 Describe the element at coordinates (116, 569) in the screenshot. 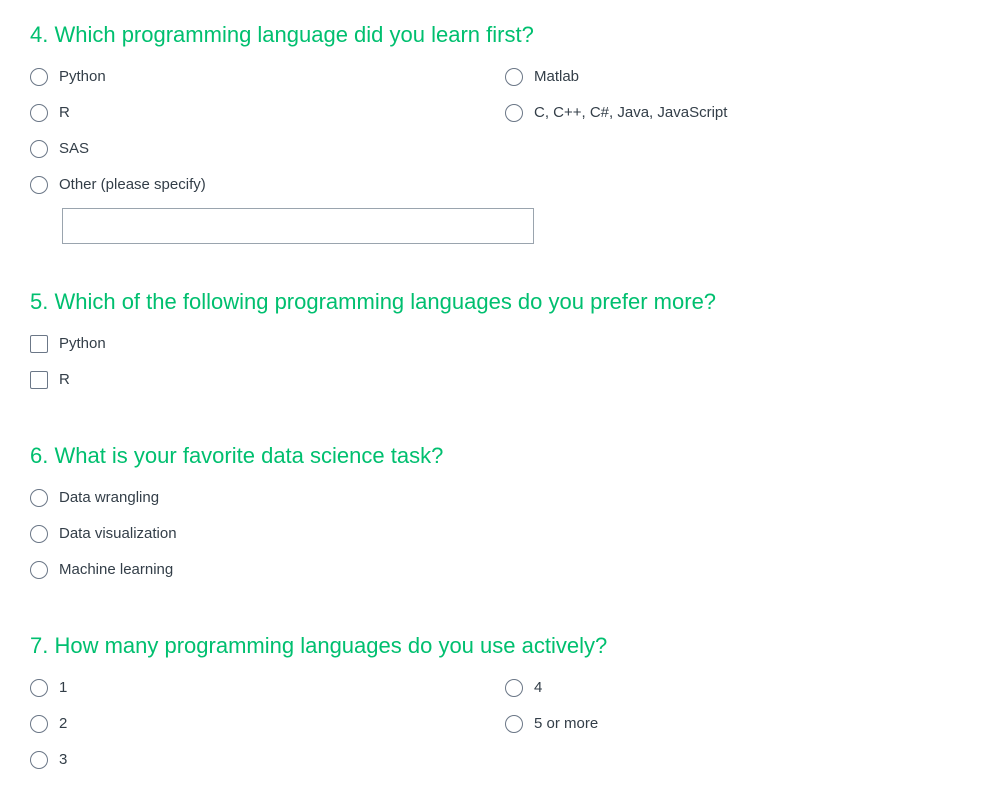

I see `q6-option-label: Machine learning` at that location.